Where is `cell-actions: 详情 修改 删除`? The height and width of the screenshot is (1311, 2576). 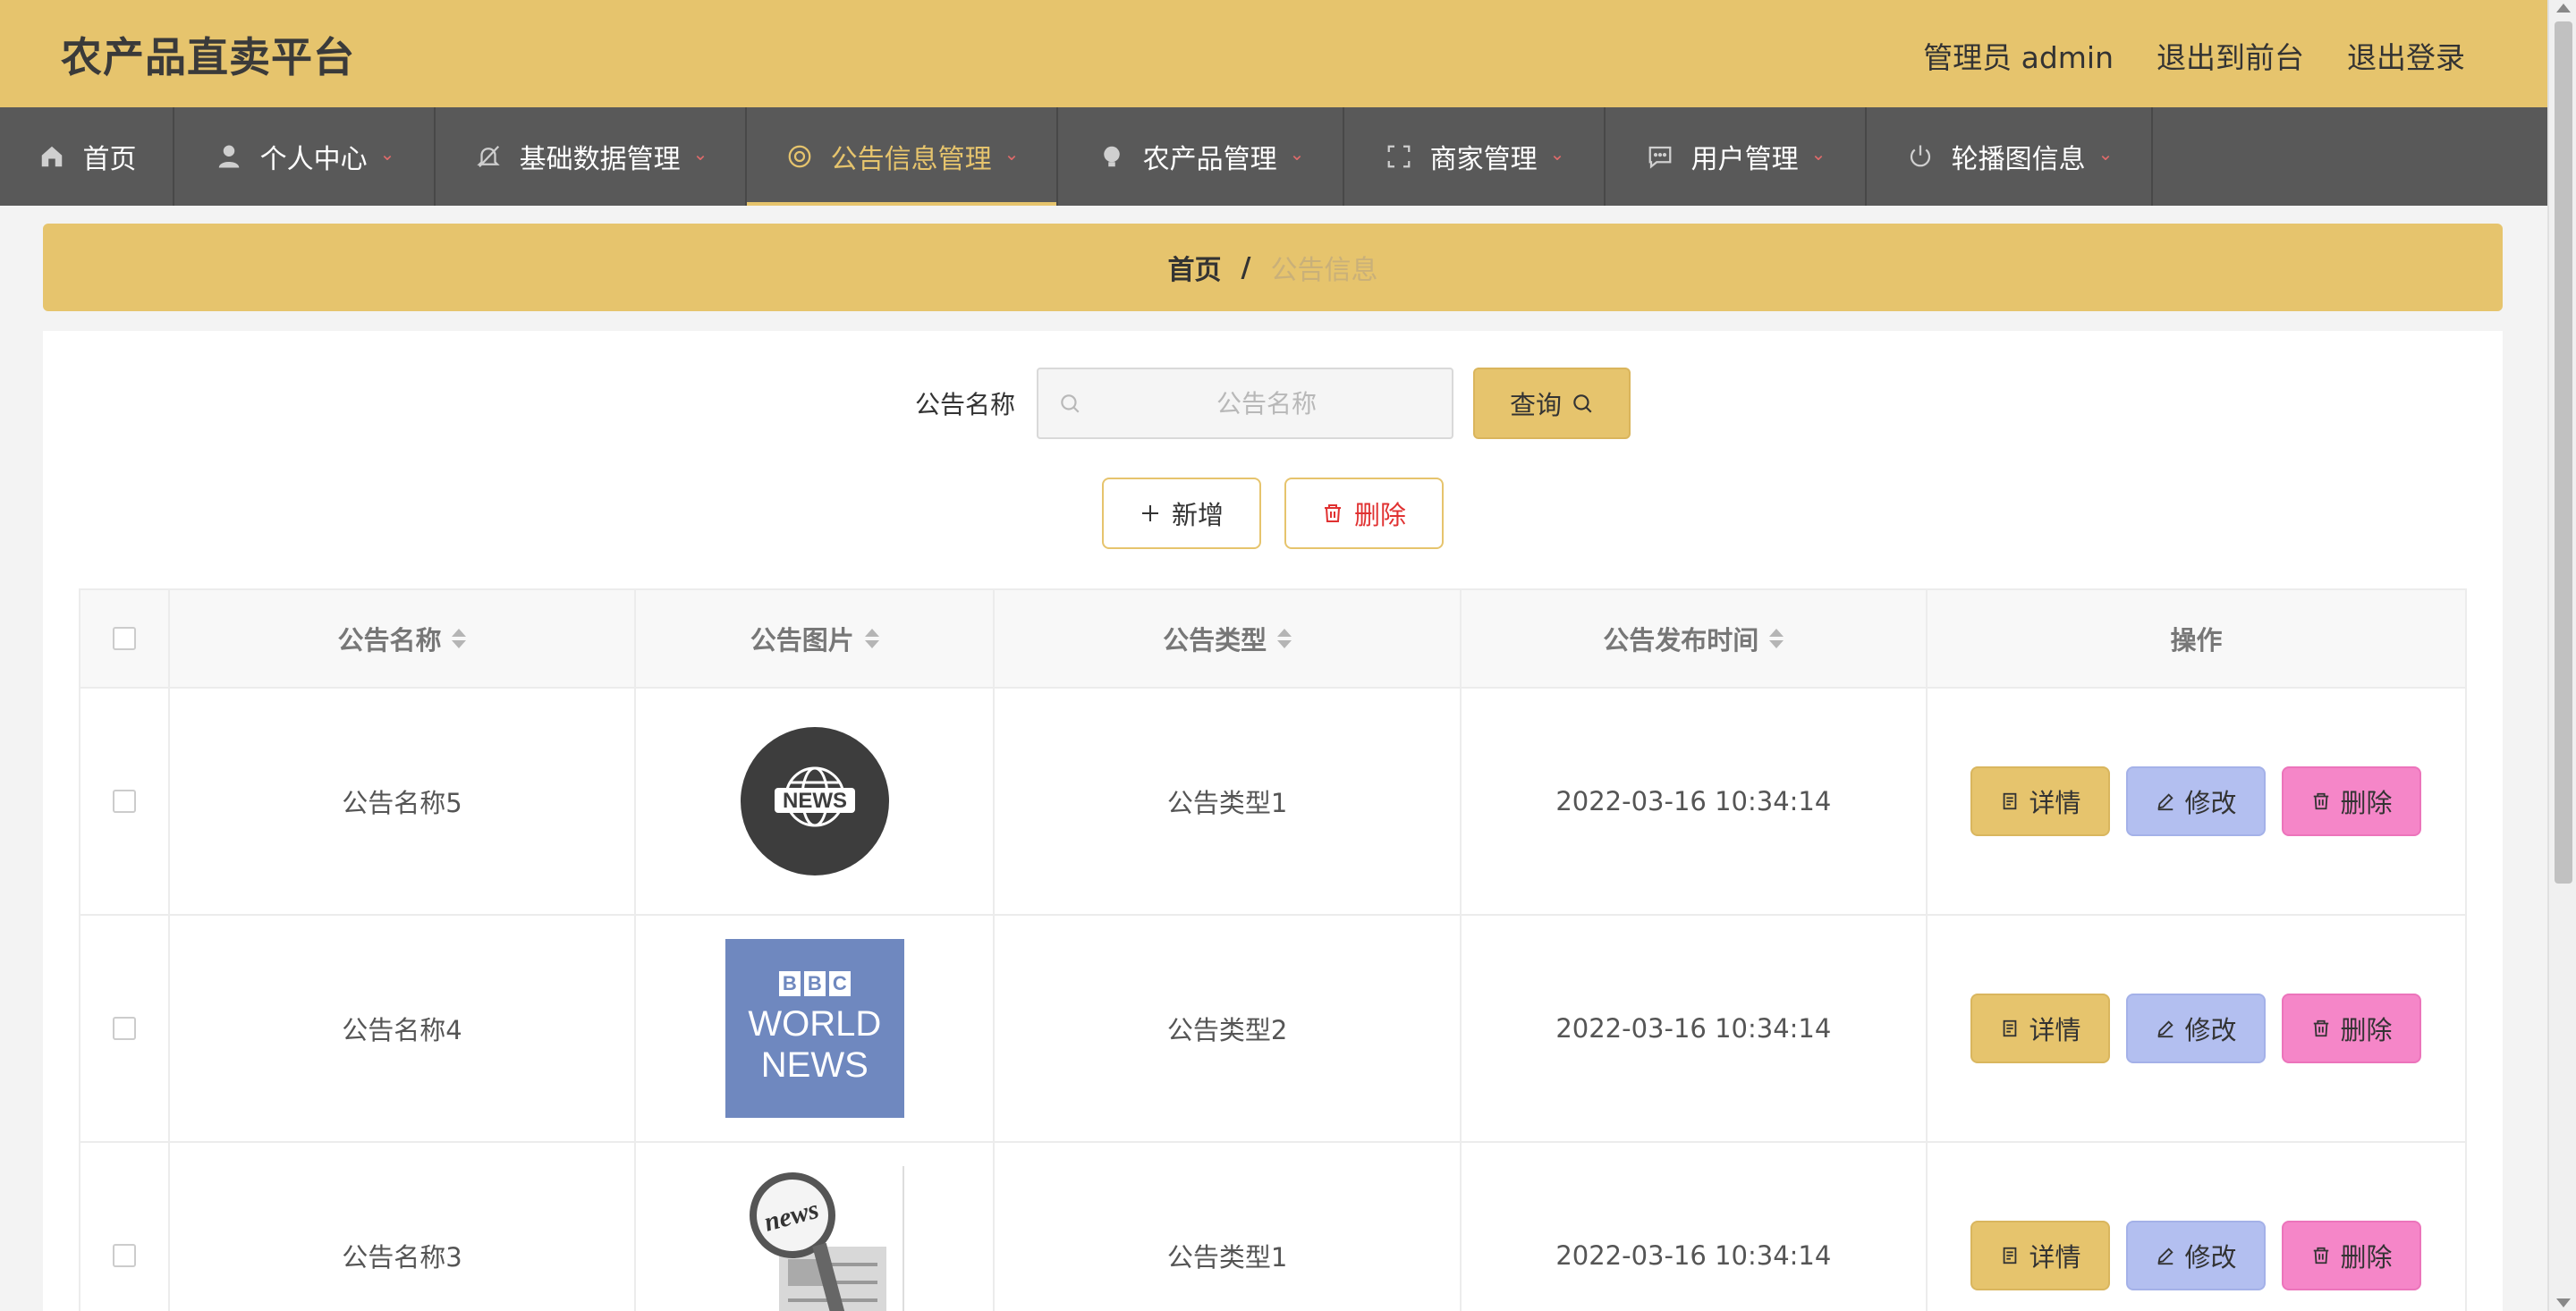
cell-actions: 详情 修改 删除 is located at coordinates (2196, 1028).